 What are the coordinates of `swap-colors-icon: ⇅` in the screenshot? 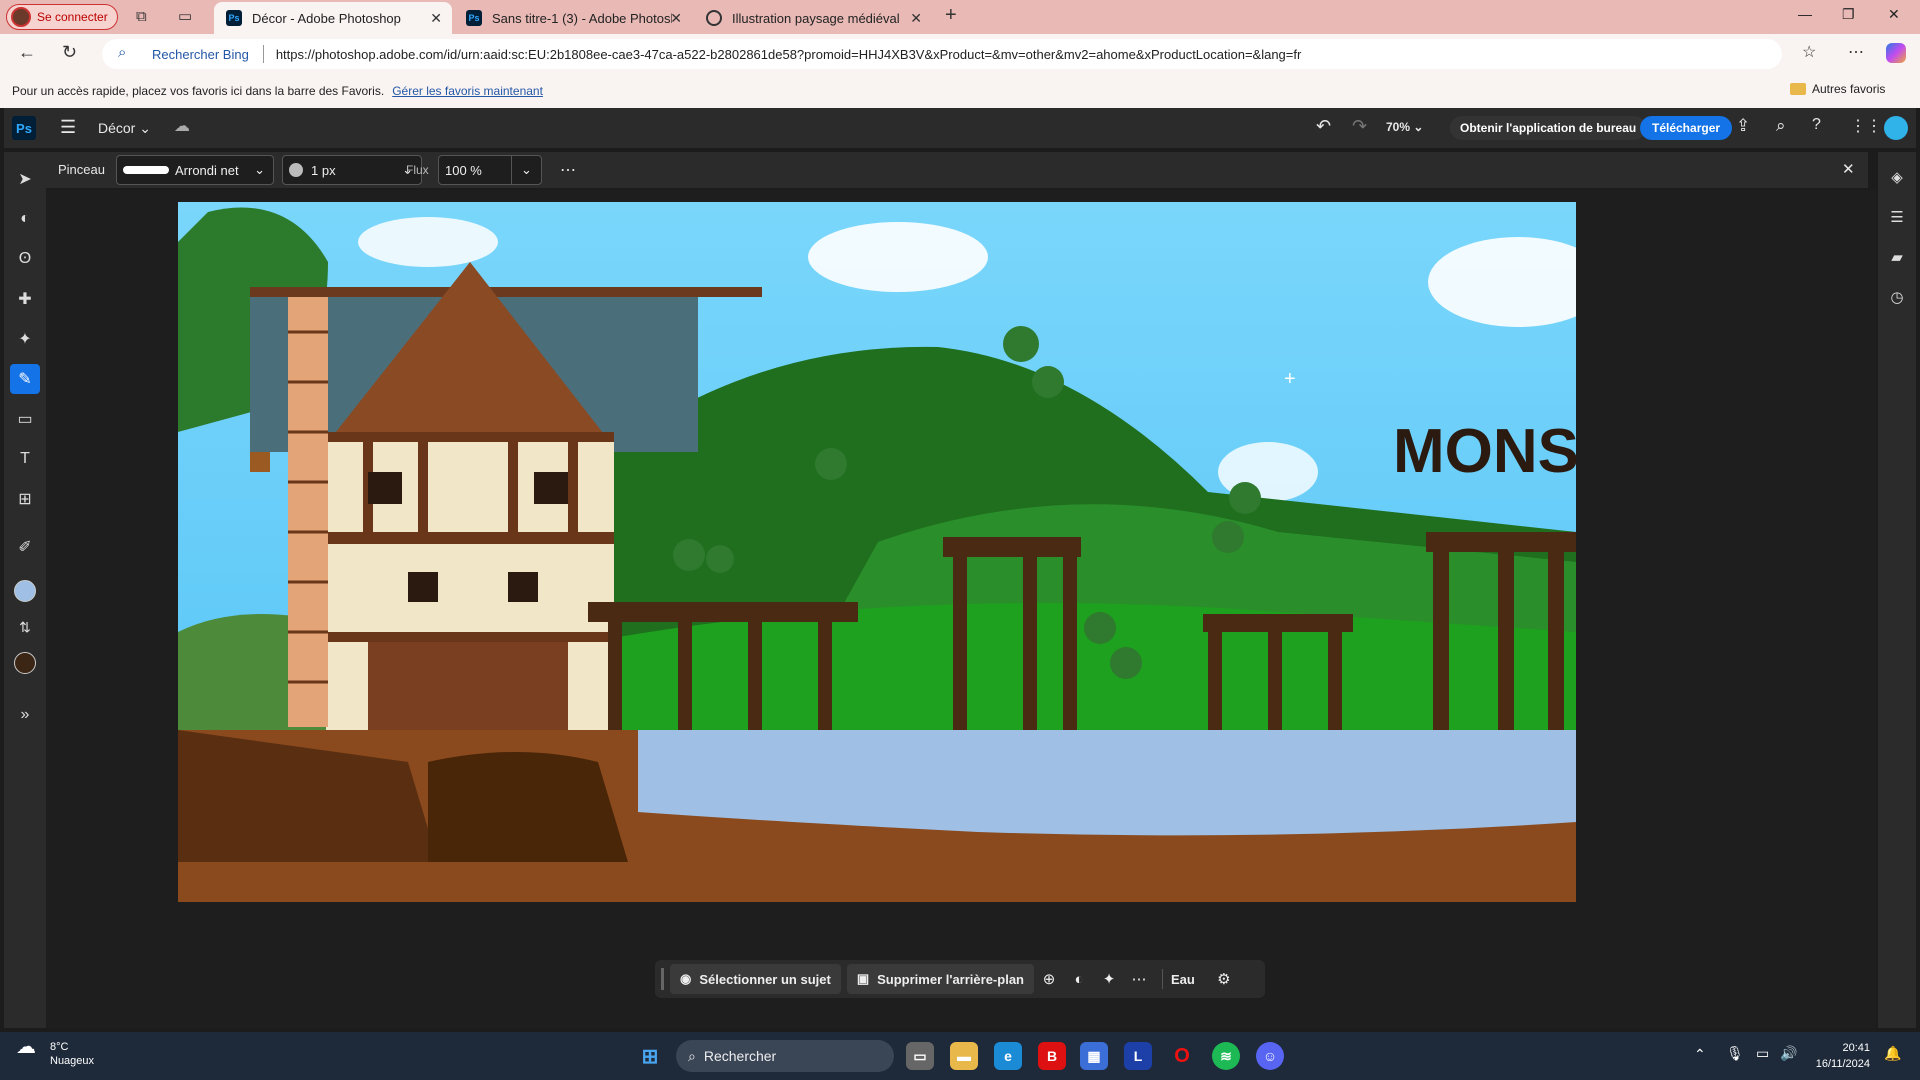 It's located at (25, 627).